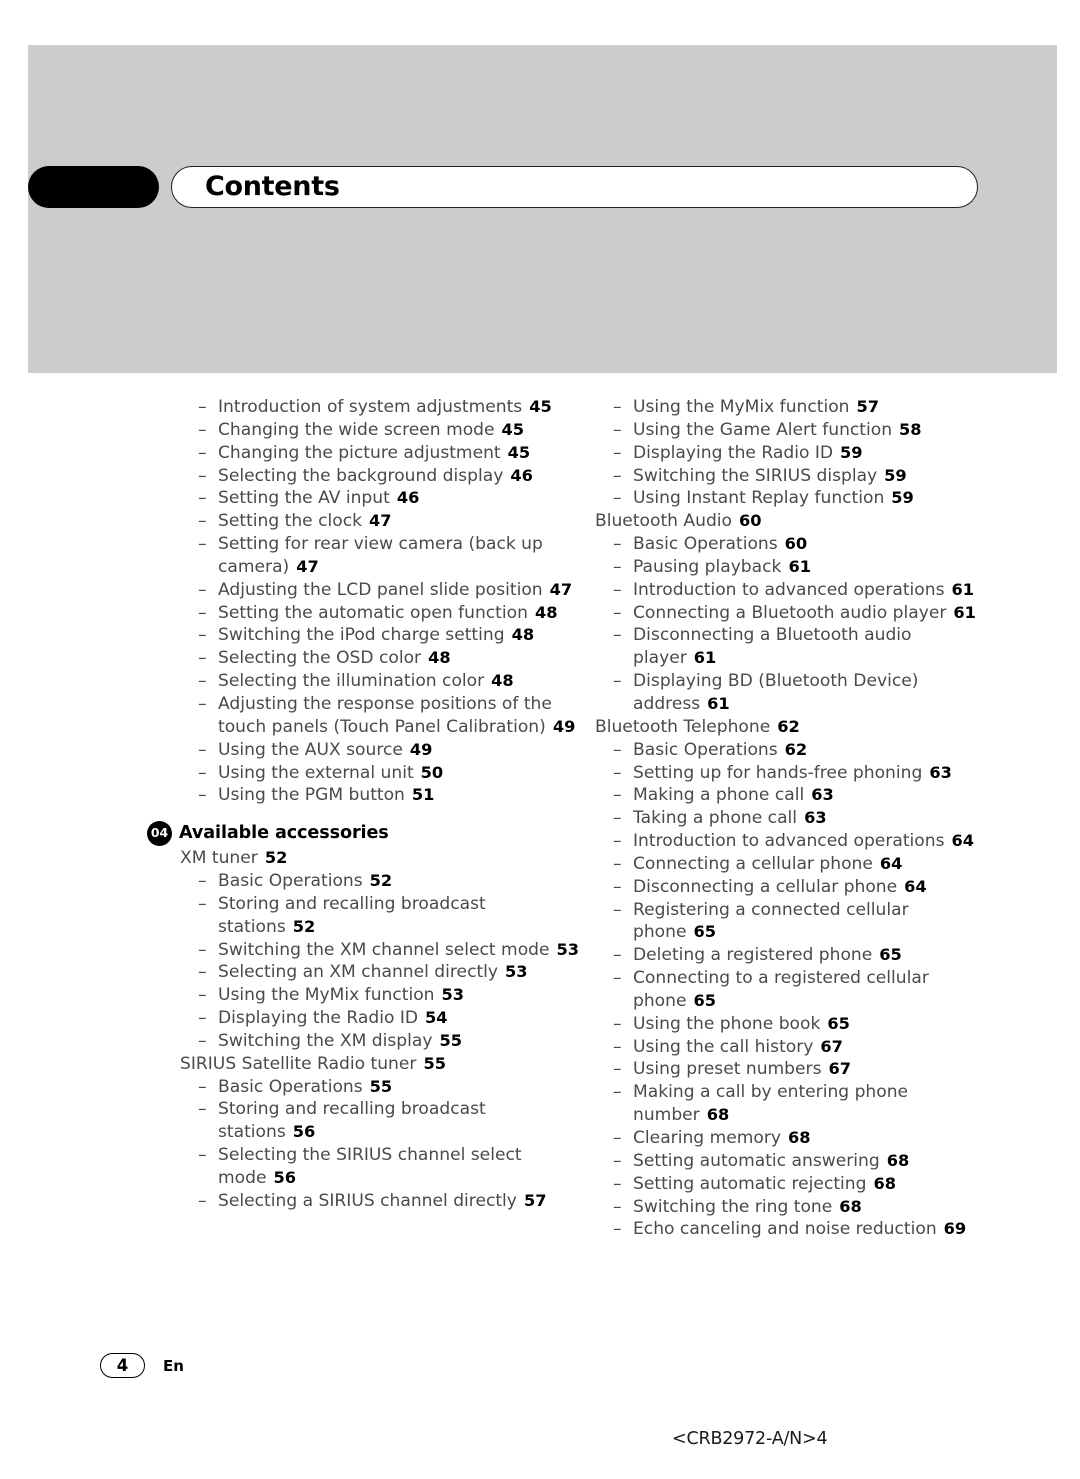 The image size is (1080, 1479). What do you see at coordinates (523, 635) in the screenshot?
I see `toc-entry-page-number: 48` at bounding box center [523, 635].